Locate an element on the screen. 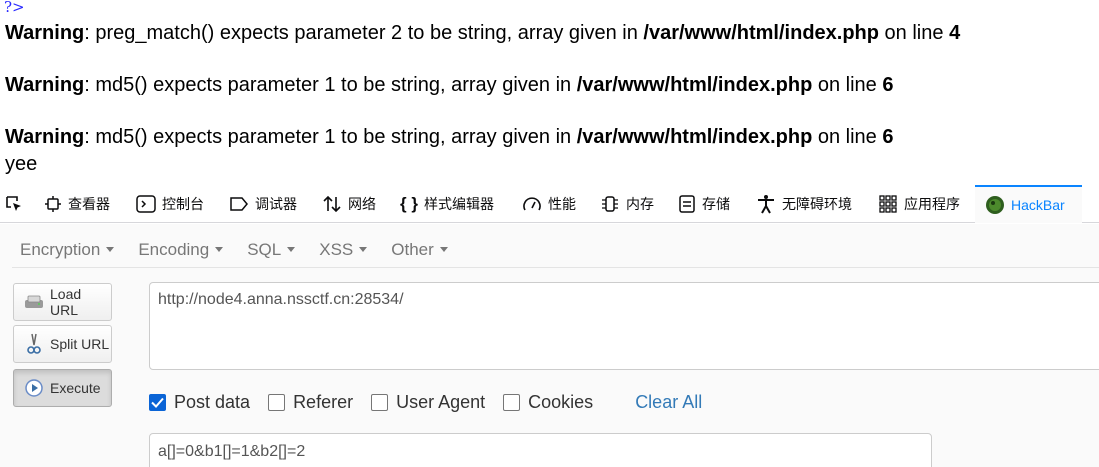  element-picker-icon is located at coordinates (14, 204).